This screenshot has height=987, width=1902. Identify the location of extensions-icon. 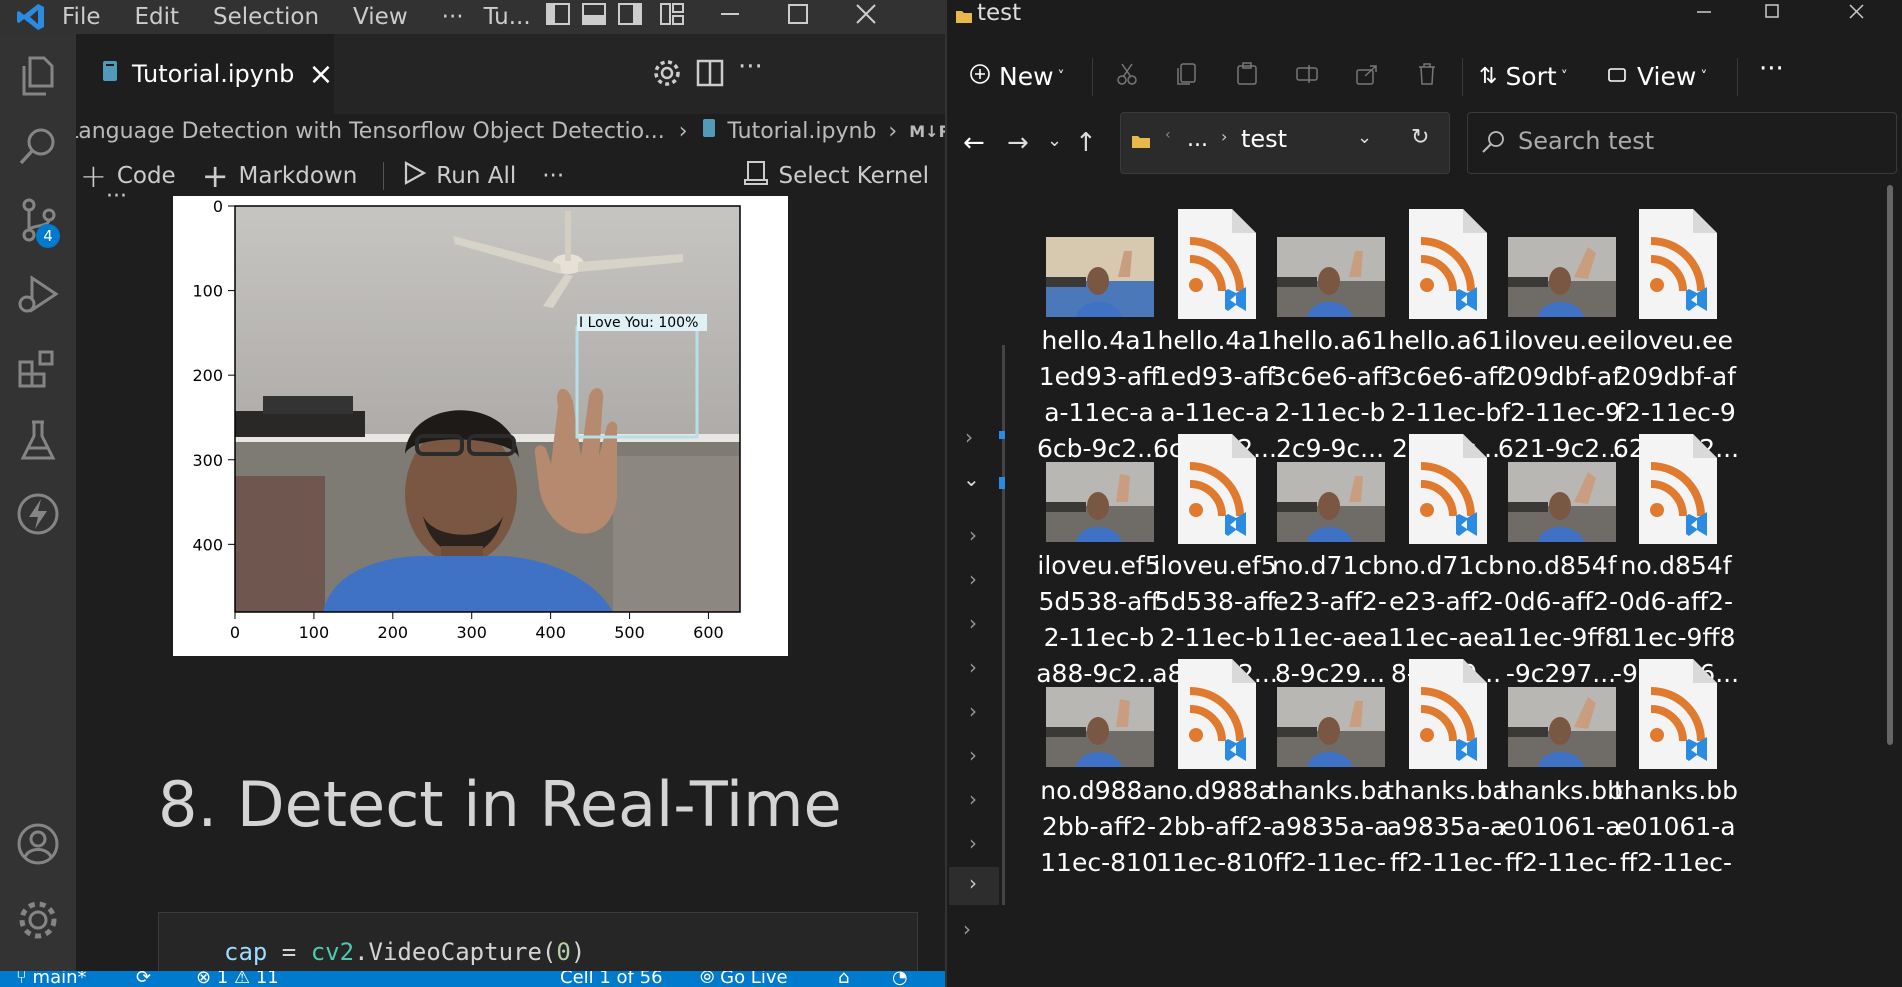
(38, 368).